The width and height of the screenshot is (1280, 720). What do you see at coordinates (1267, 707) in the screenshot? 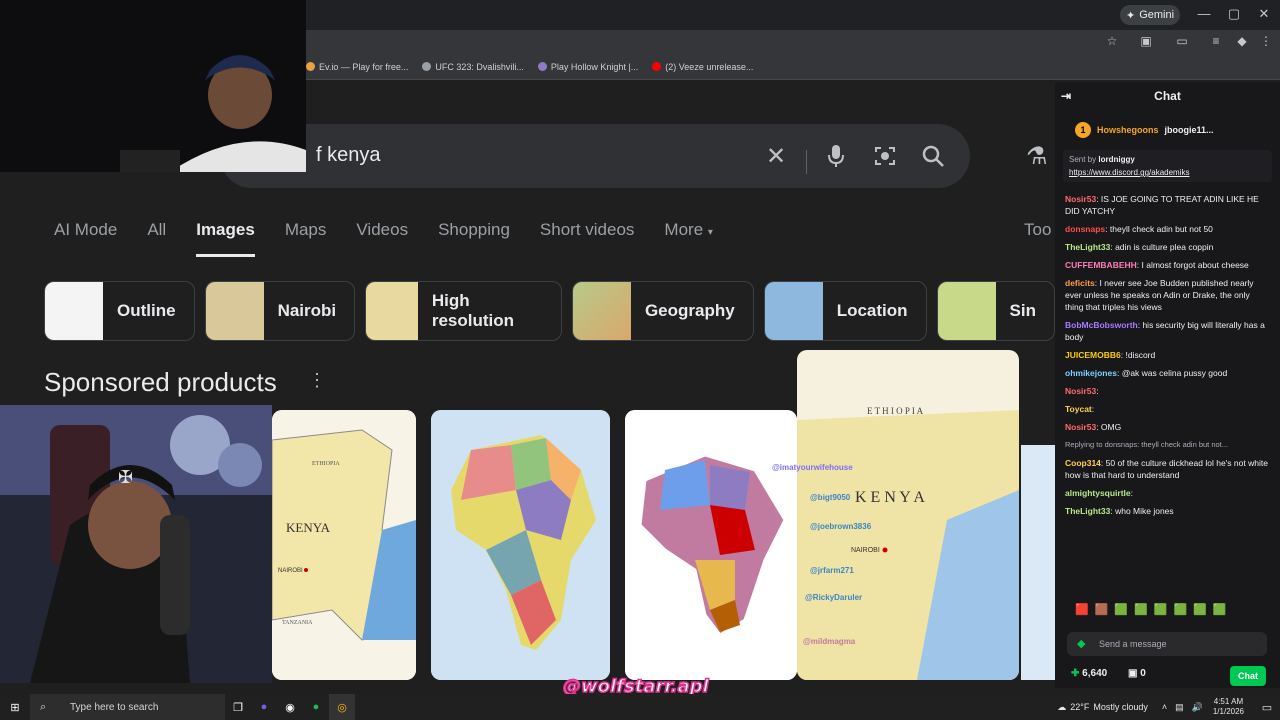
I see `notifications-icon: ▭` at bounding box center [1267, 707].